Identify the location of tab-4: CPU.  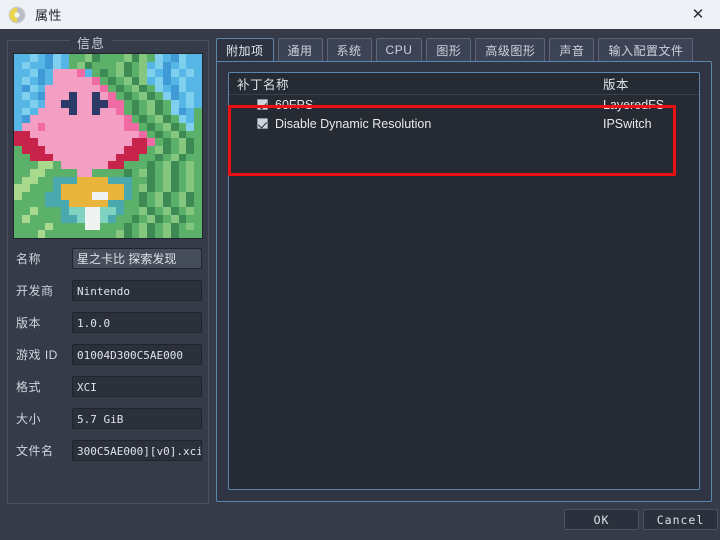
(399, 49).